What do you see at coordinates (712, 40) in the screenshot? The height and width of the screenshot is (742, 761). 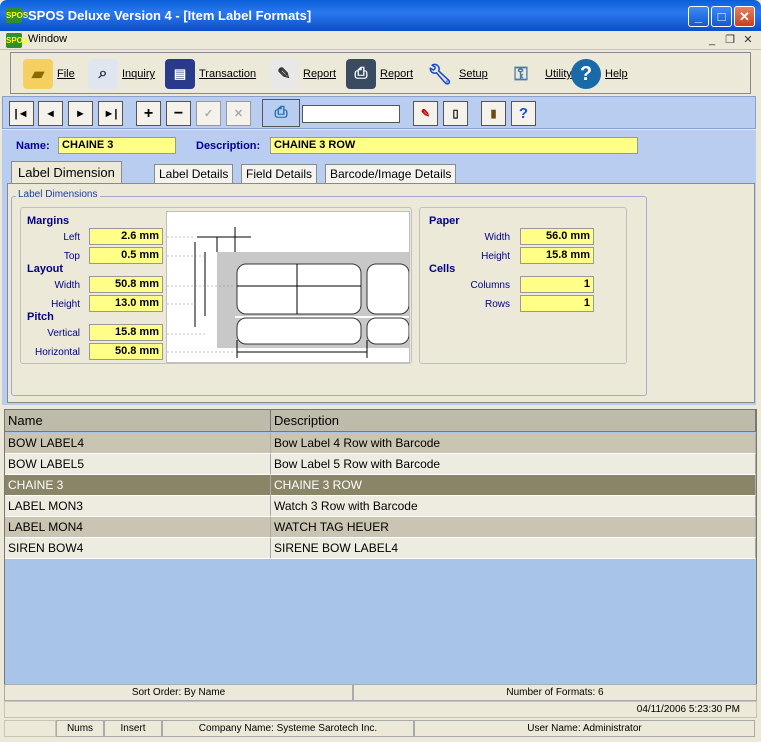 I see `mdi-minimize-button: _` at bounding box center [712, 40].